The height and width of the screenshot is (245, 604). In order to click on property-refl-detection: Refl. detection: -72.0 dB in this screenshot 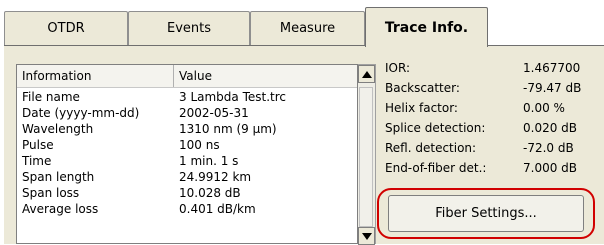, I will do `click(491, 148)`.